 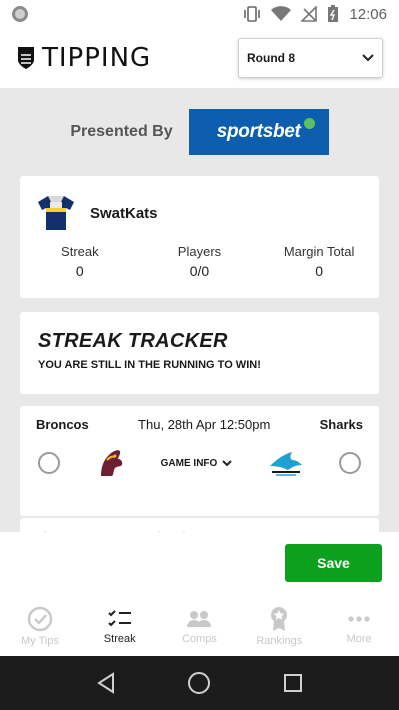 I want to click on stat-value: 0/0, so click(x=199, y=271).